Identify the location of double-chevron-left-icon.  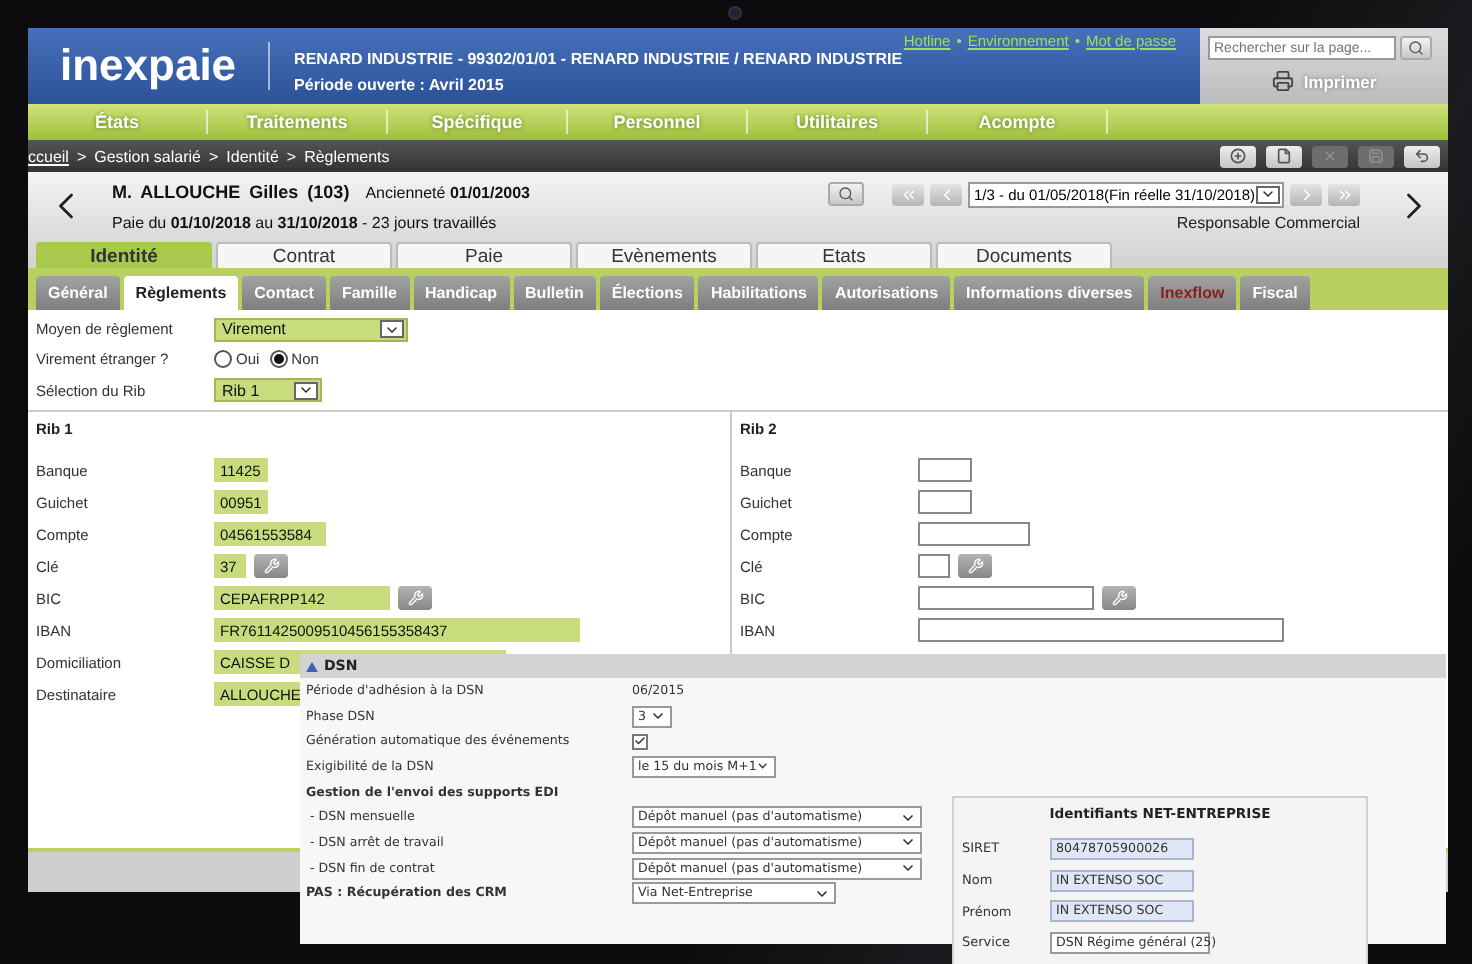
(908, 194).